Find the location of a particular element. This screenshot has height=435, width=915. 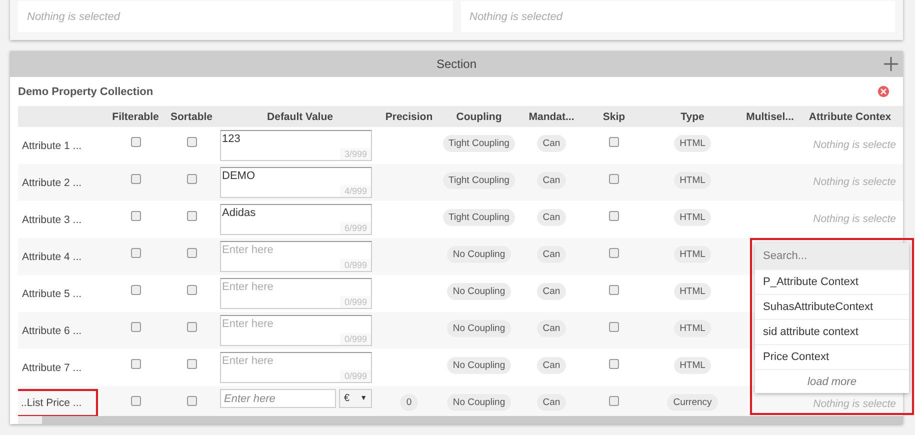

column-header: Default Value is located at coordinates (300, 116).